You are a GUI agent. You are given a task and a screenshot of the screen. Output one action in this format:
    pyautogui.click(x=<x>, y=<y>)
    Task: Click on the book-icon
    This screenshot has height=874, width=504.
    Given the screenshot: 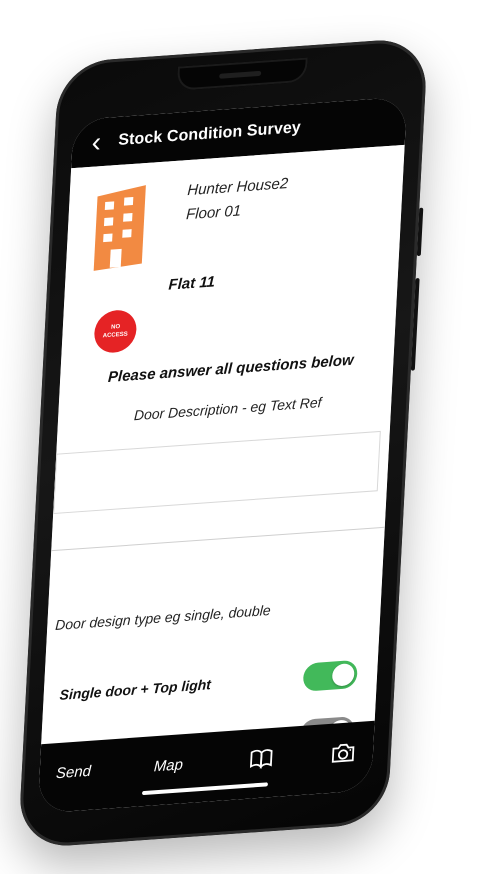 What is the action you would take?
    pyautogui.click(x=261, y=759)
    